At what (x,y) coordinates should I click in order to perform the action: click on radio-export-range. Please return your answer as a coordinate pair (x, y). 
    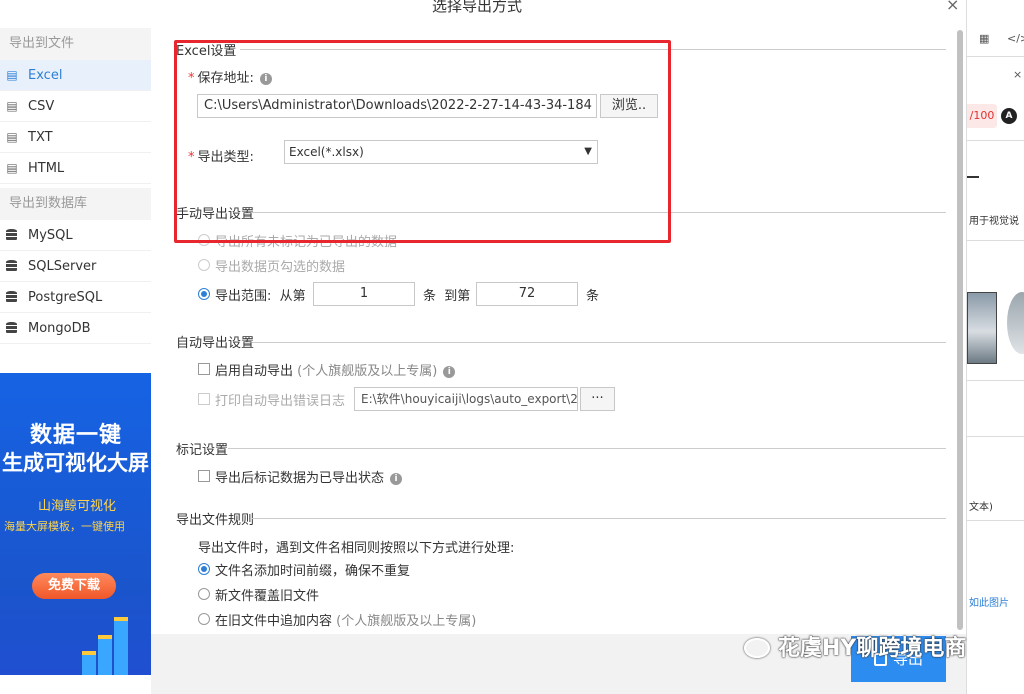
    Looking at the image, I should click on (204, 294).